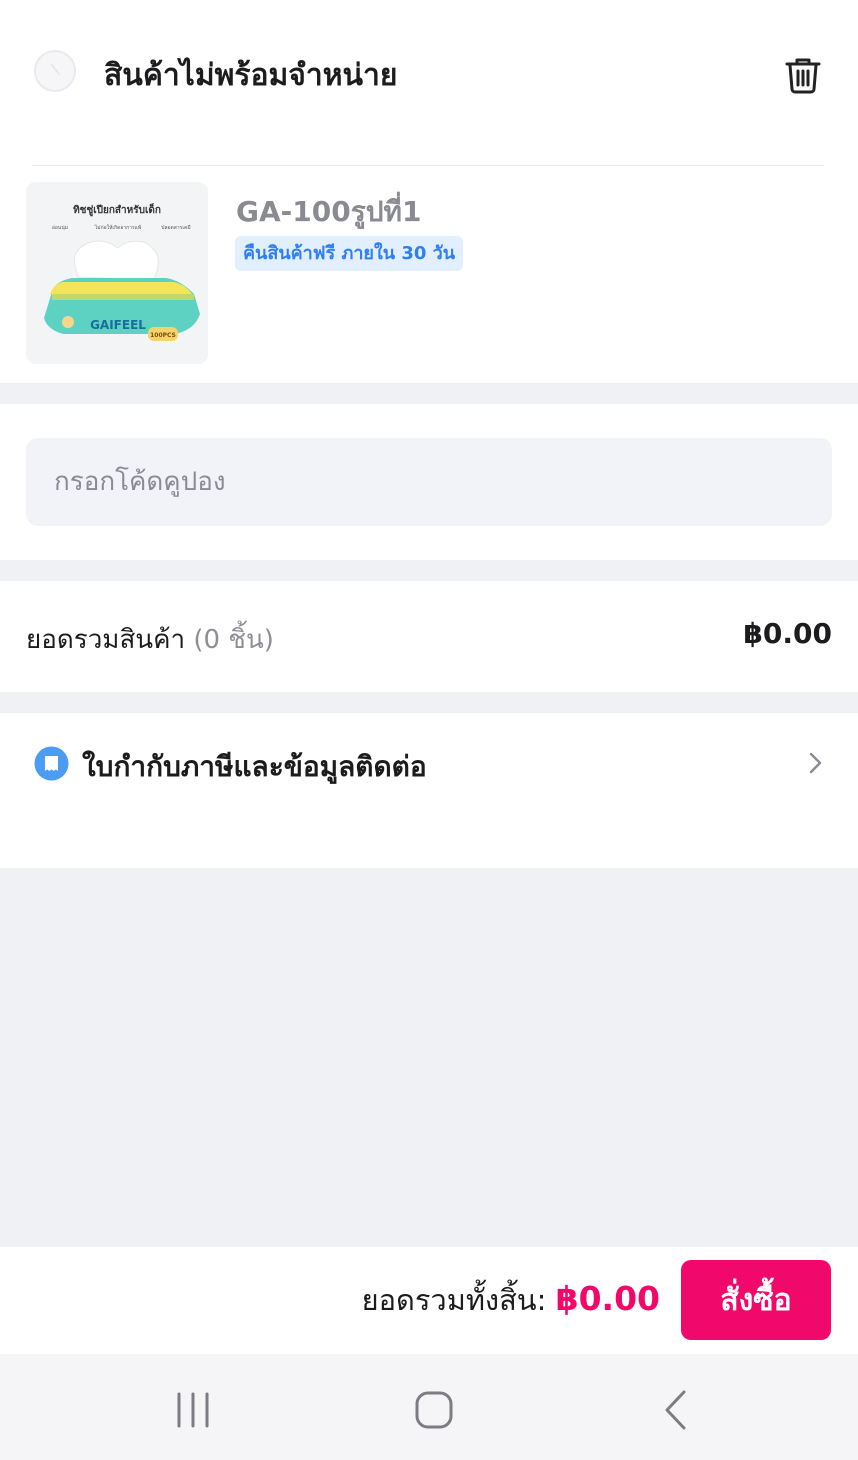 The image size is (858, 1460). Describe the element at coordinates (815, 763) in the screenshot. I see `chevron-right-icon` at that location.